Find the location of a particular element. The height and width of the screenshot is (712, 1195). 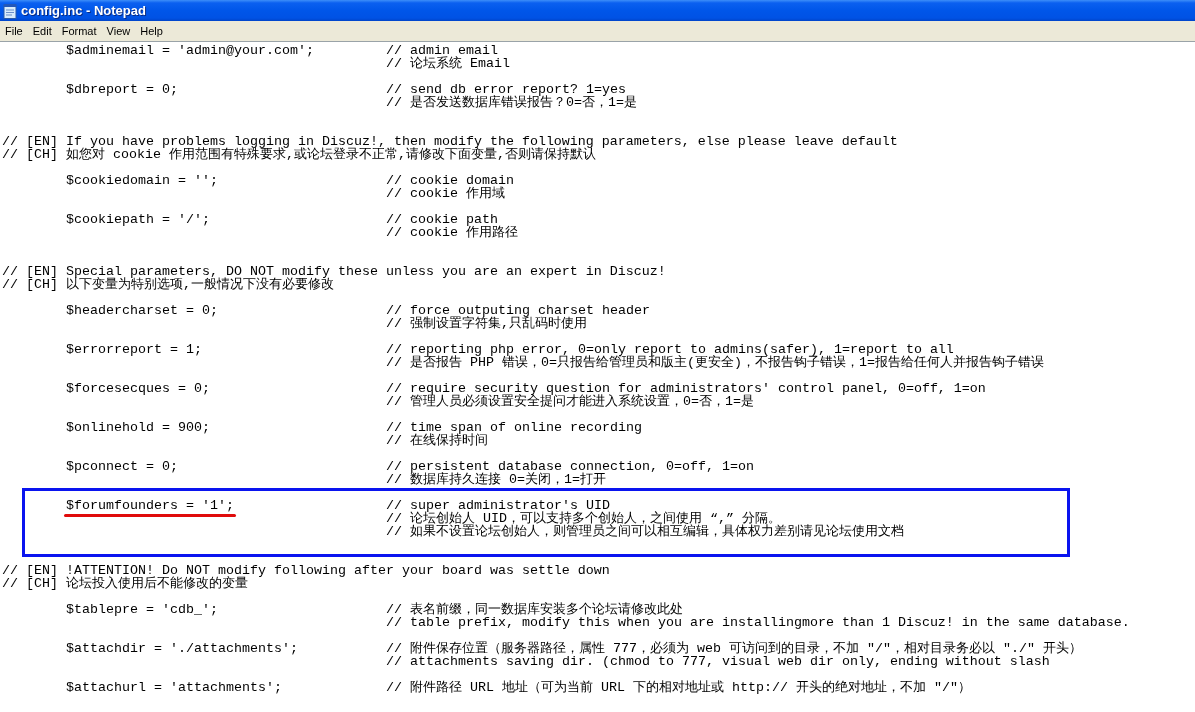

comment-line: // reporting php error, 0=only report to admins(safer), 1=report to all is located at coordinates (670, 349).